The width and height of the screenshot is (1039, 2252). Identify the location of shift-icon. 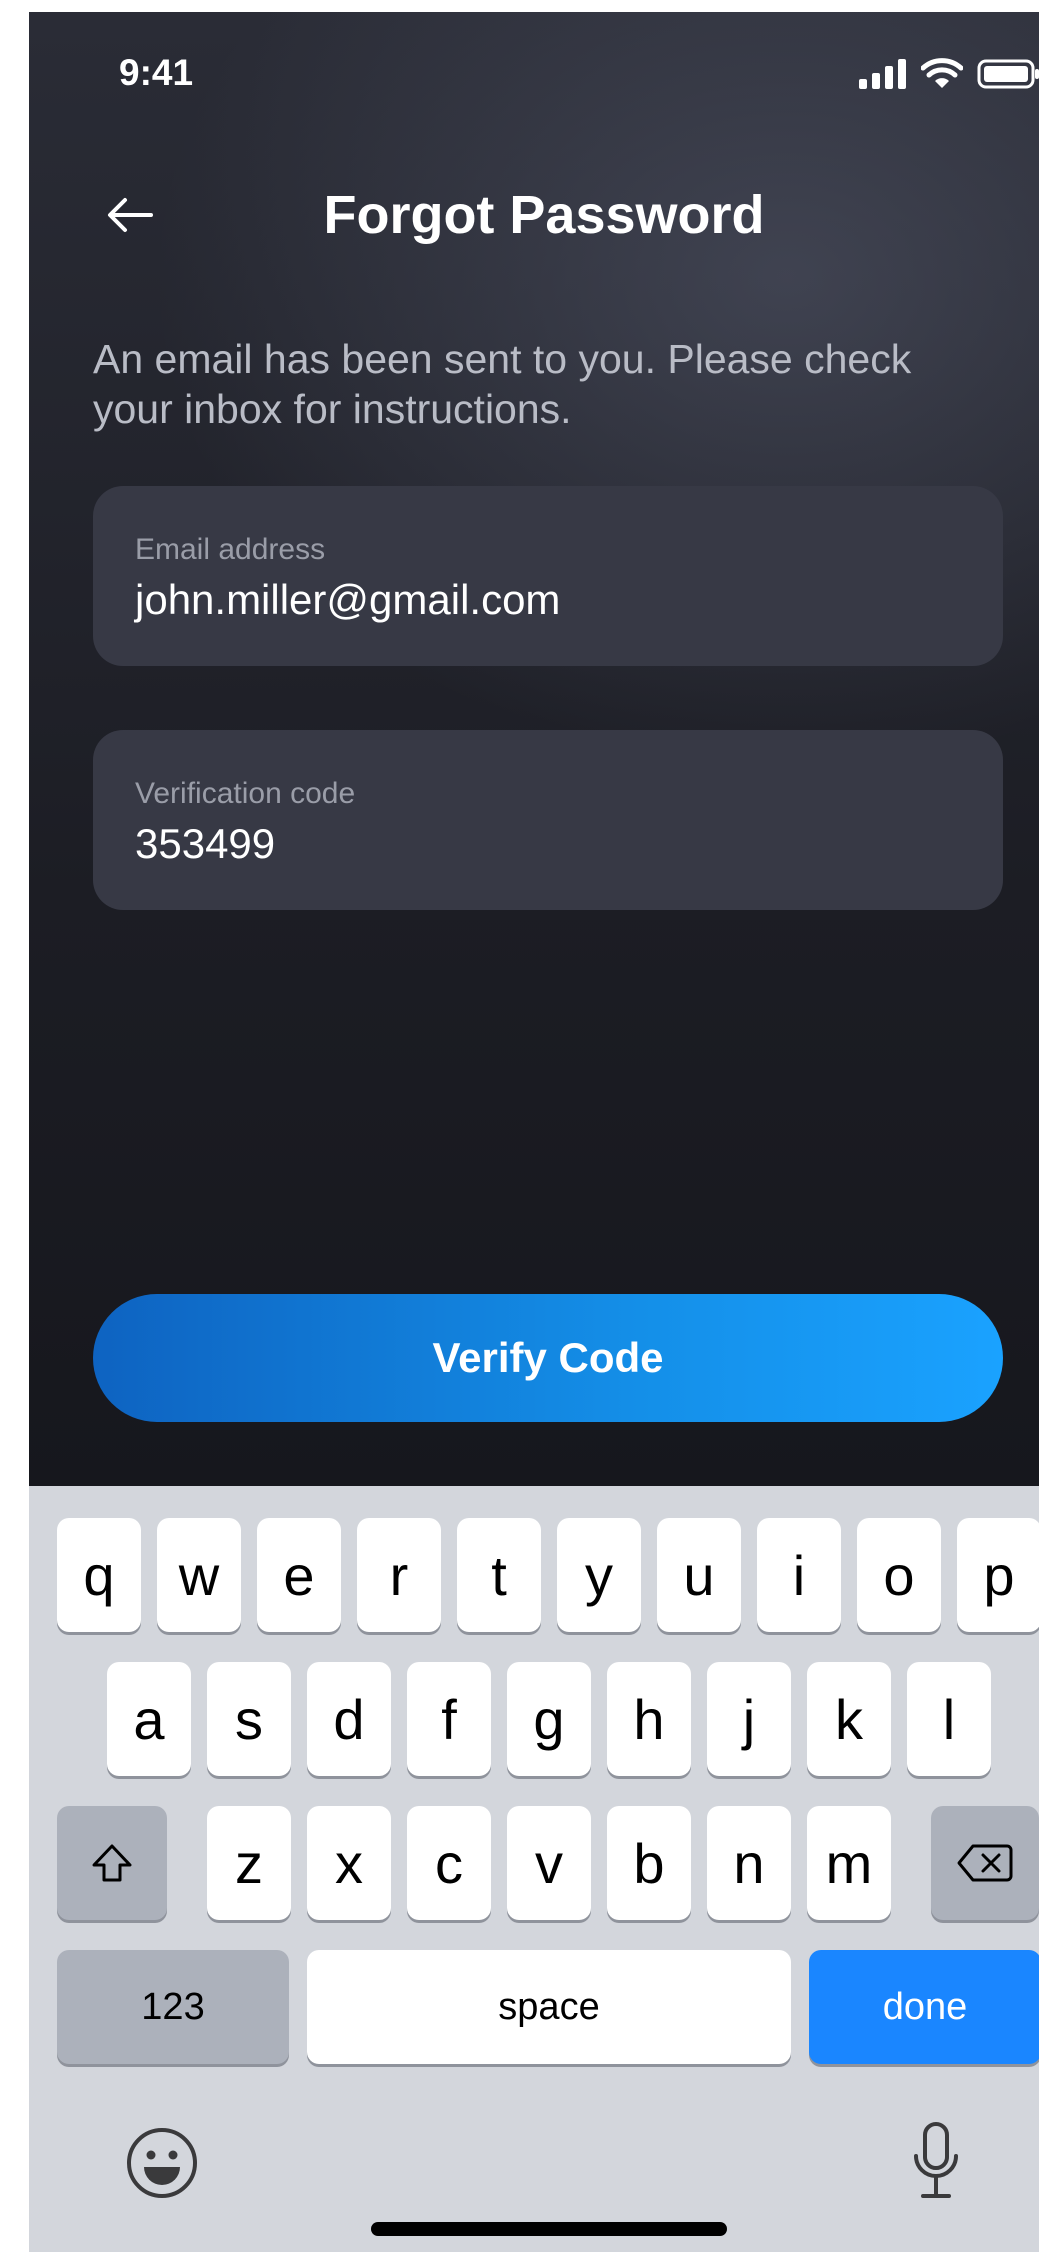
(112, 1863).